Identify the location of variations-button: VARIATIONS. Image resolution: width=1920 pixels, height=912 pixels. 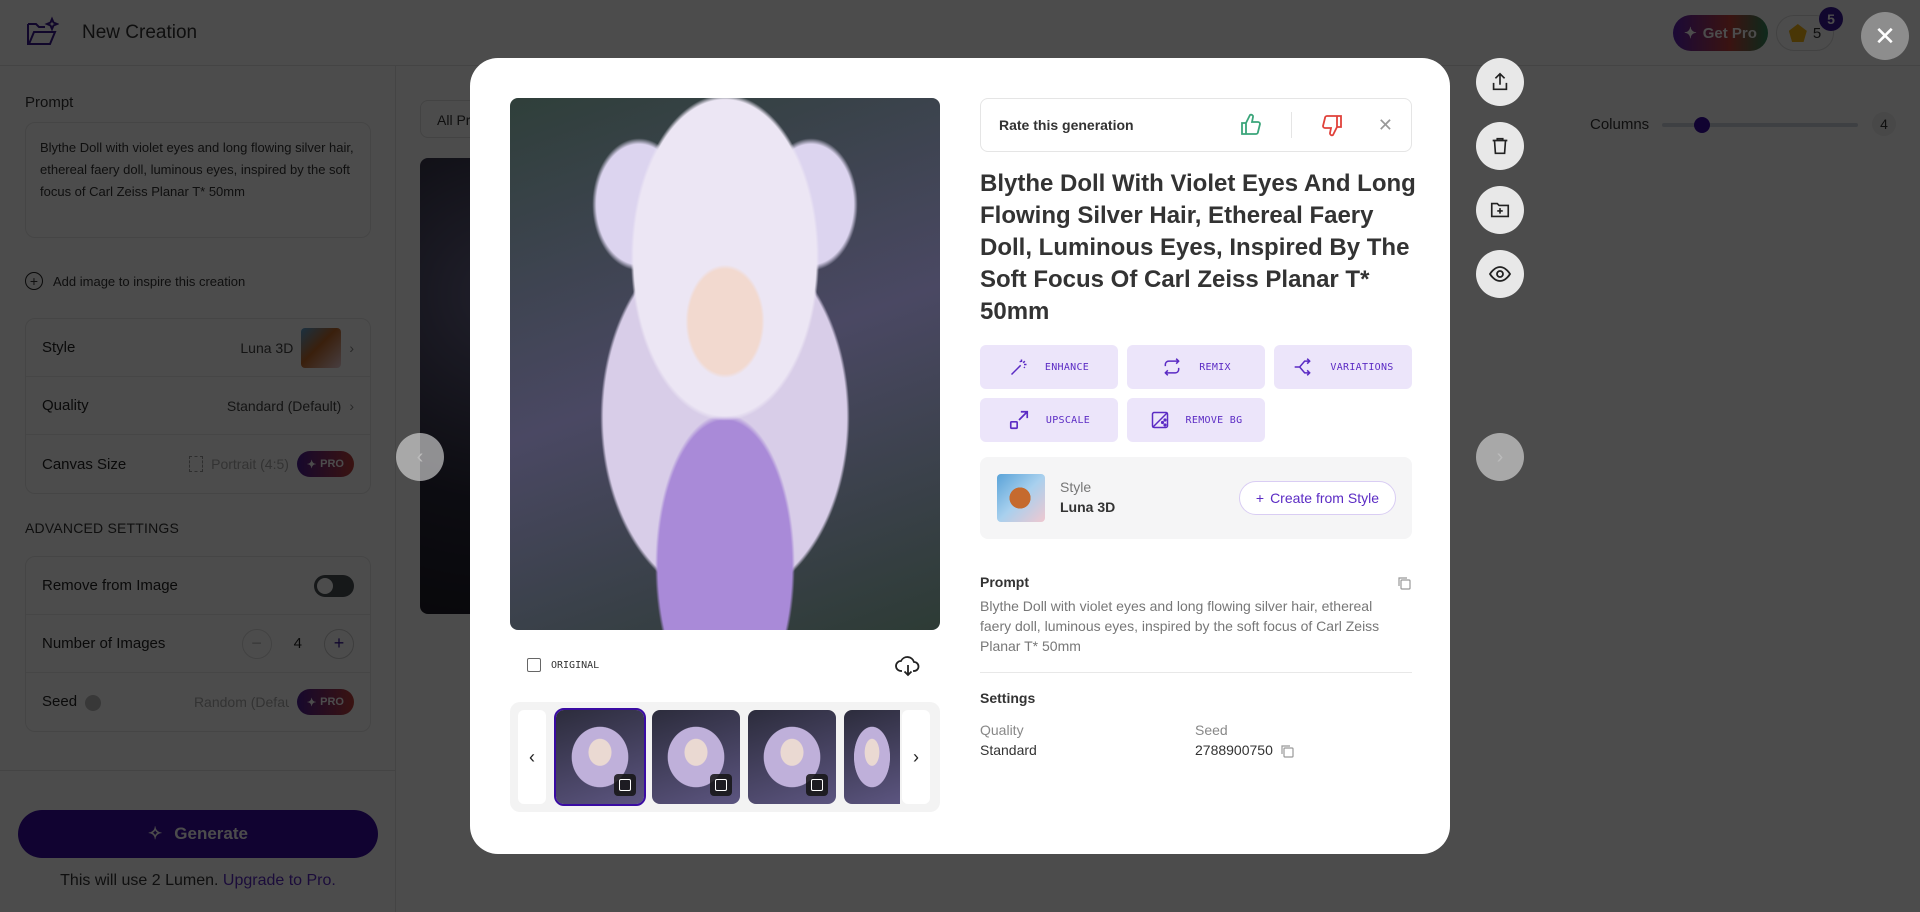
(1343, 367).